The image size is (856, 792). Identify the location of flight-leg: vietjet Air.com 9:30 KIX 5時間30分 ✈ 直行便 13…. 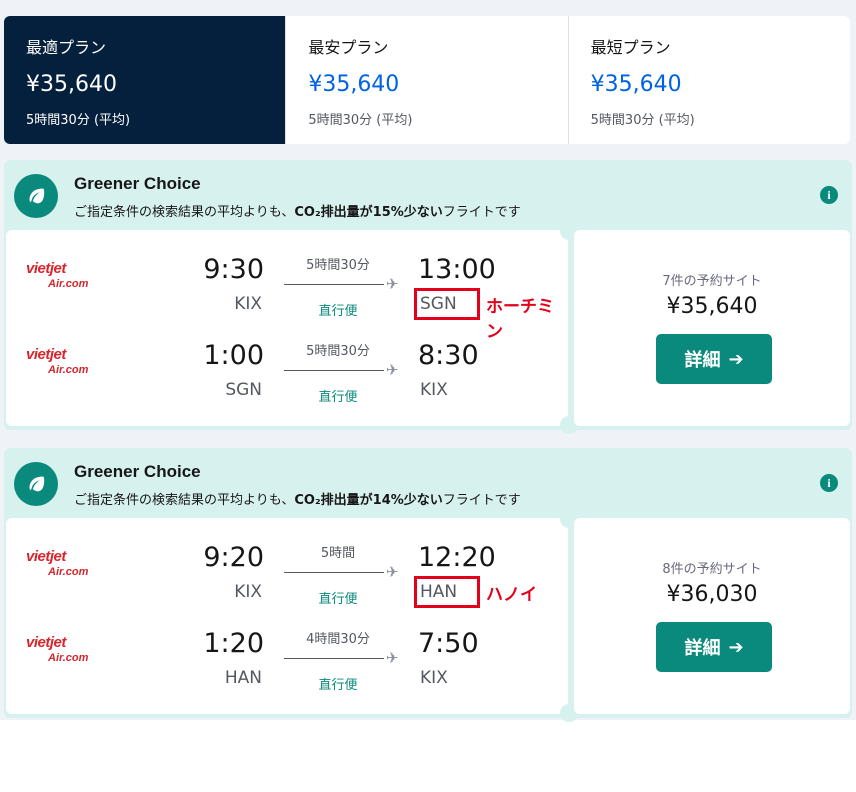
(287, 293).